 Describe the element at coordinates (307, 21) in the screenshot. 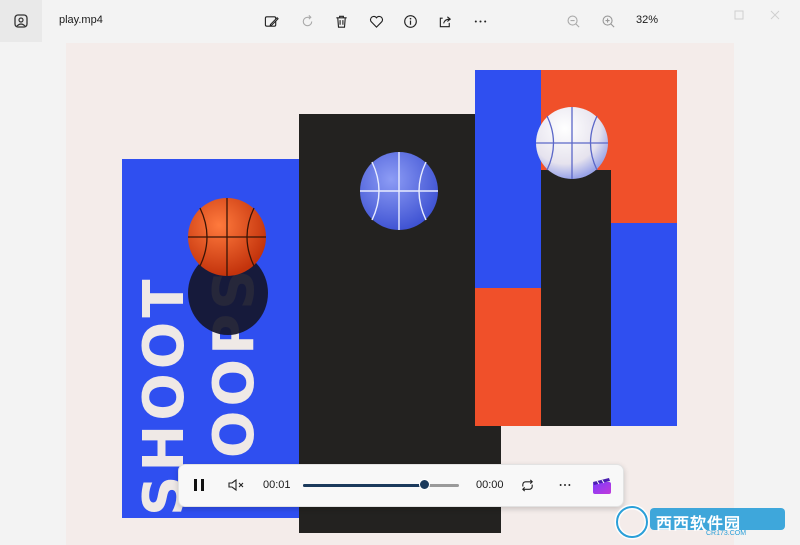

I see `rotate-icon` at that location.